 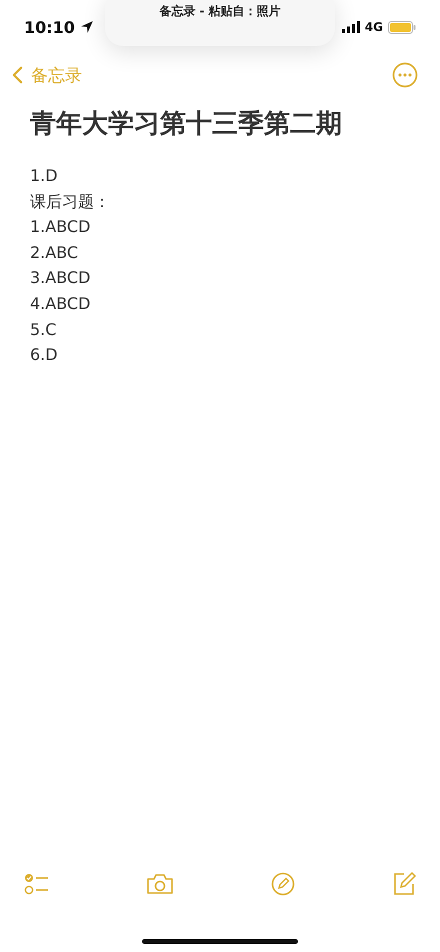 What do you see at coordinates (44, 355) in the screenshot?
I see `note-line: 6.D` at bounding box center [44, 355].